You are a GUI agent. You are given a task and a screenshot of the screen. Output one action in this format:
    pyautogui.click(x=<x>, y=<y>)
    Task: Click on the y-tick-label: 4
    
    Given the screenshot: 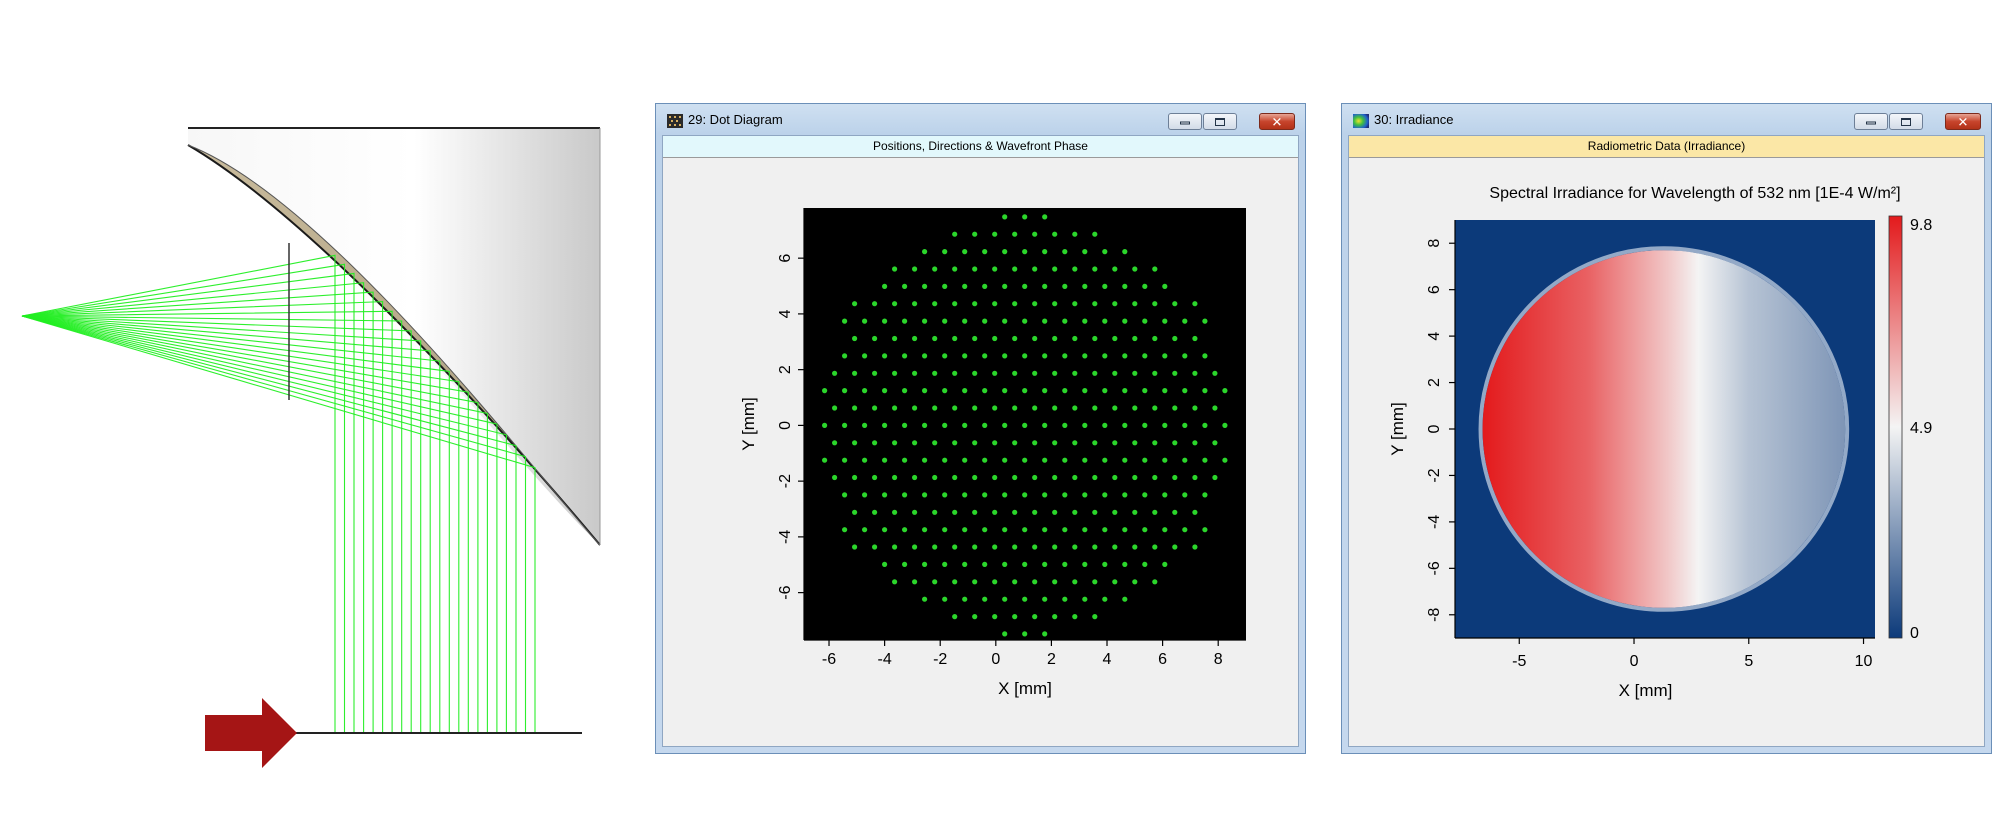 What is the action you would take?
    pyautogui.click(x=785, y=313)
    